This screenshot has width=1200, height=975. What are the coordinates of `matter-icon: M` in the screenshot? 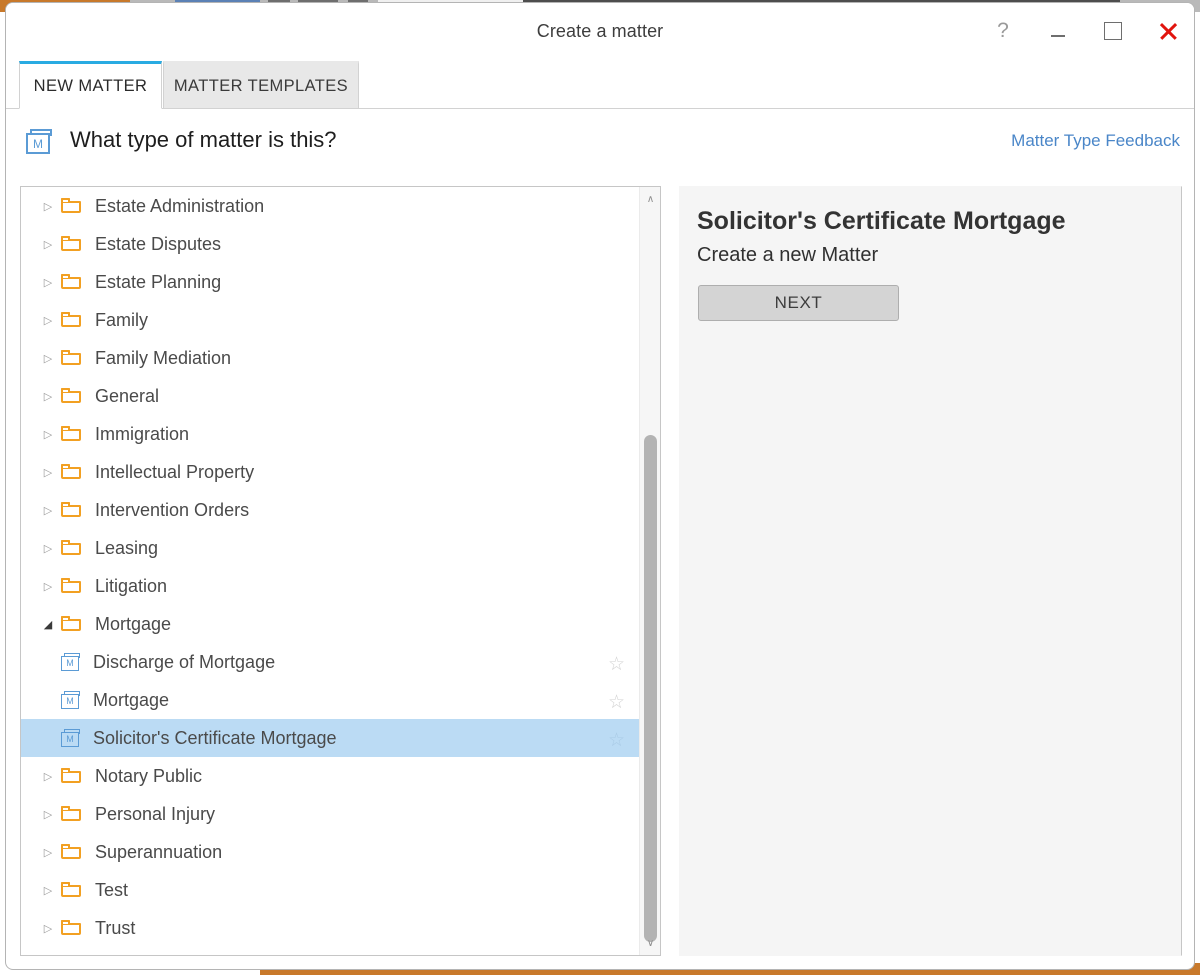 It's located at (71, 700).